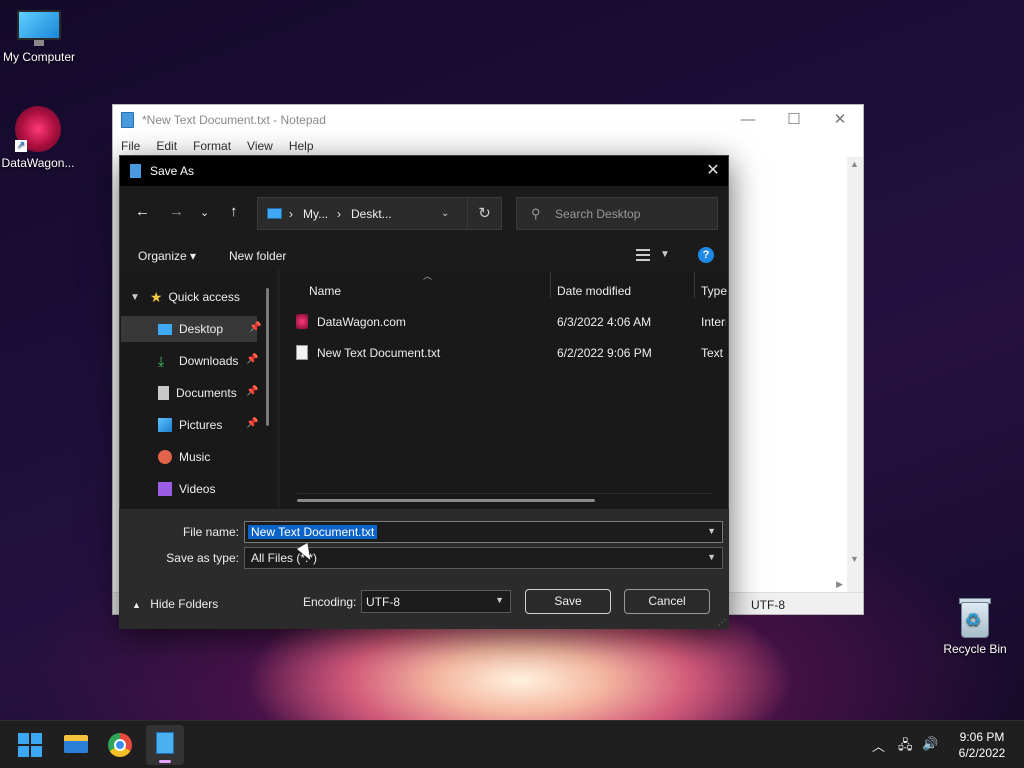 The image size is (1024, 768). What do you see at coordinates (209, 361) in the screenshot?
I see `nav-item-label: Downloads` at bounding box center [209, 361].